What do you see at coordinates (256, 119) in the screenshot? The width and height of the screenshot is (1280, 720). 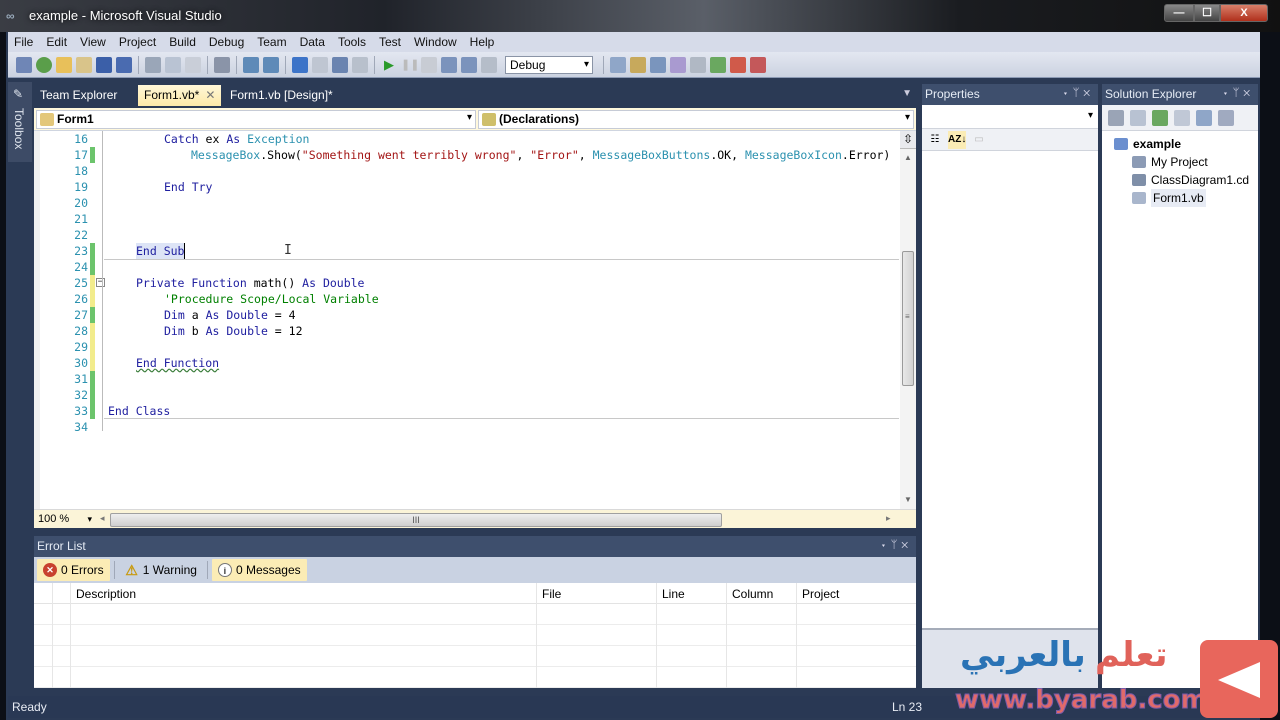 I see `class-name-combo: Form1` at bounding box center [256, 119].